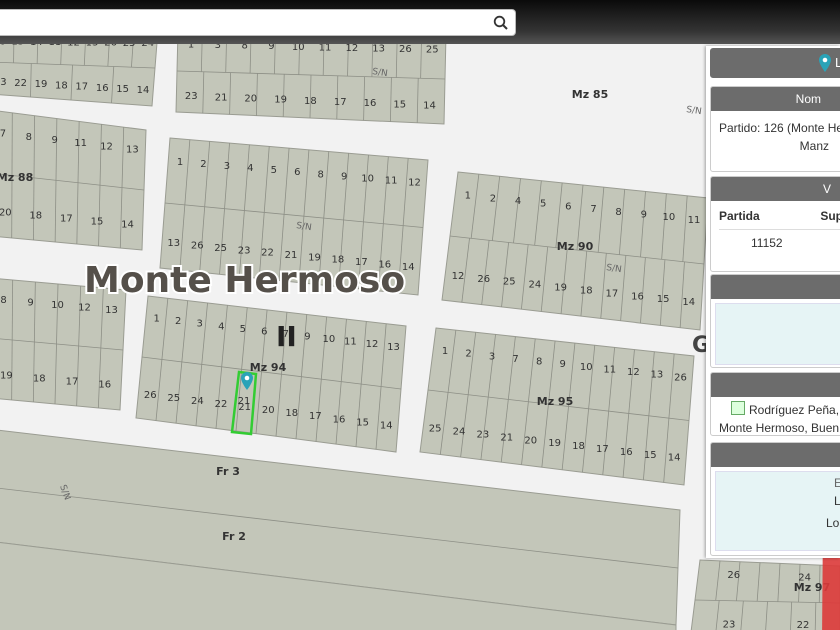 The image size is (840, 630). What do you see at coordinates (779, 216) in the screenshot?
I see `valuation-table-header: Partida Sup` at bounding box center [779, 216].